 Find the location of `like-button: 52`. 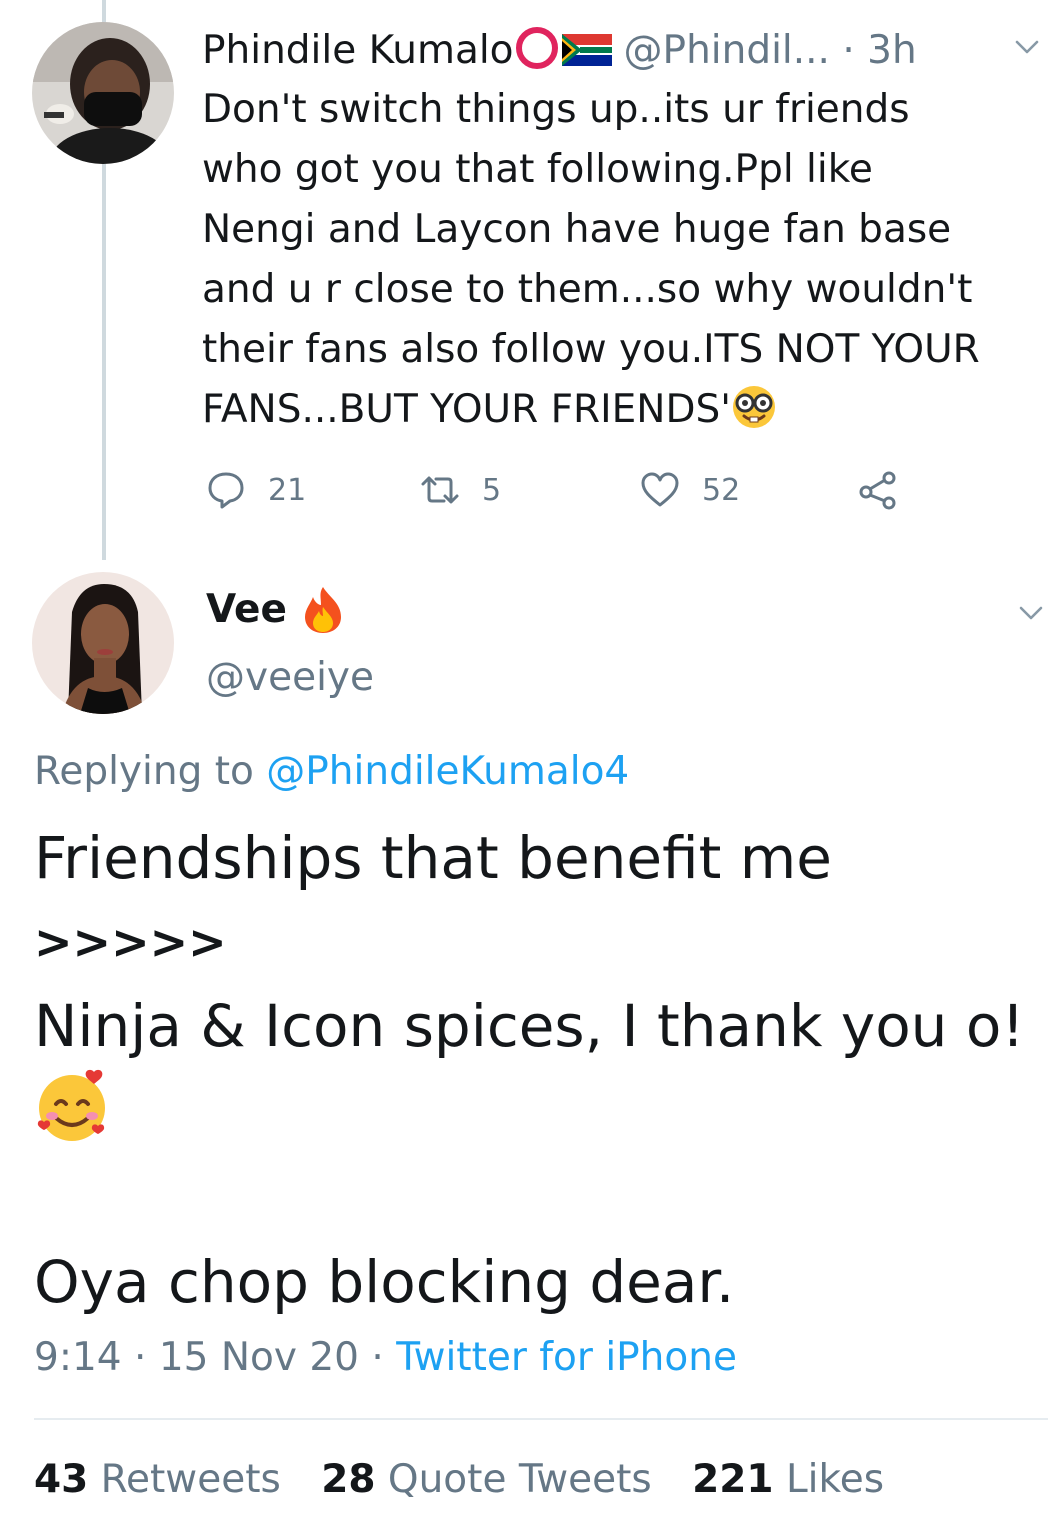

like-button: 52 is located at coordinates (690, 490).